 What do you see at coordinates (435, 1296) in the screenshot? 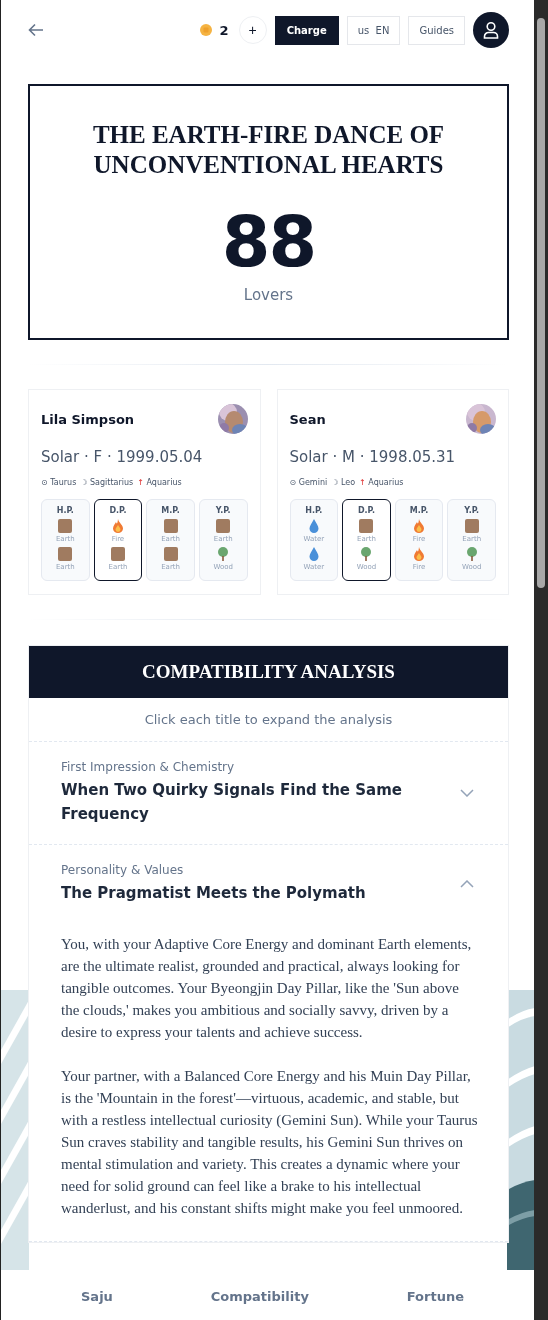
I see `nav-tab: Fortune` at bounding box center [435, 1296].